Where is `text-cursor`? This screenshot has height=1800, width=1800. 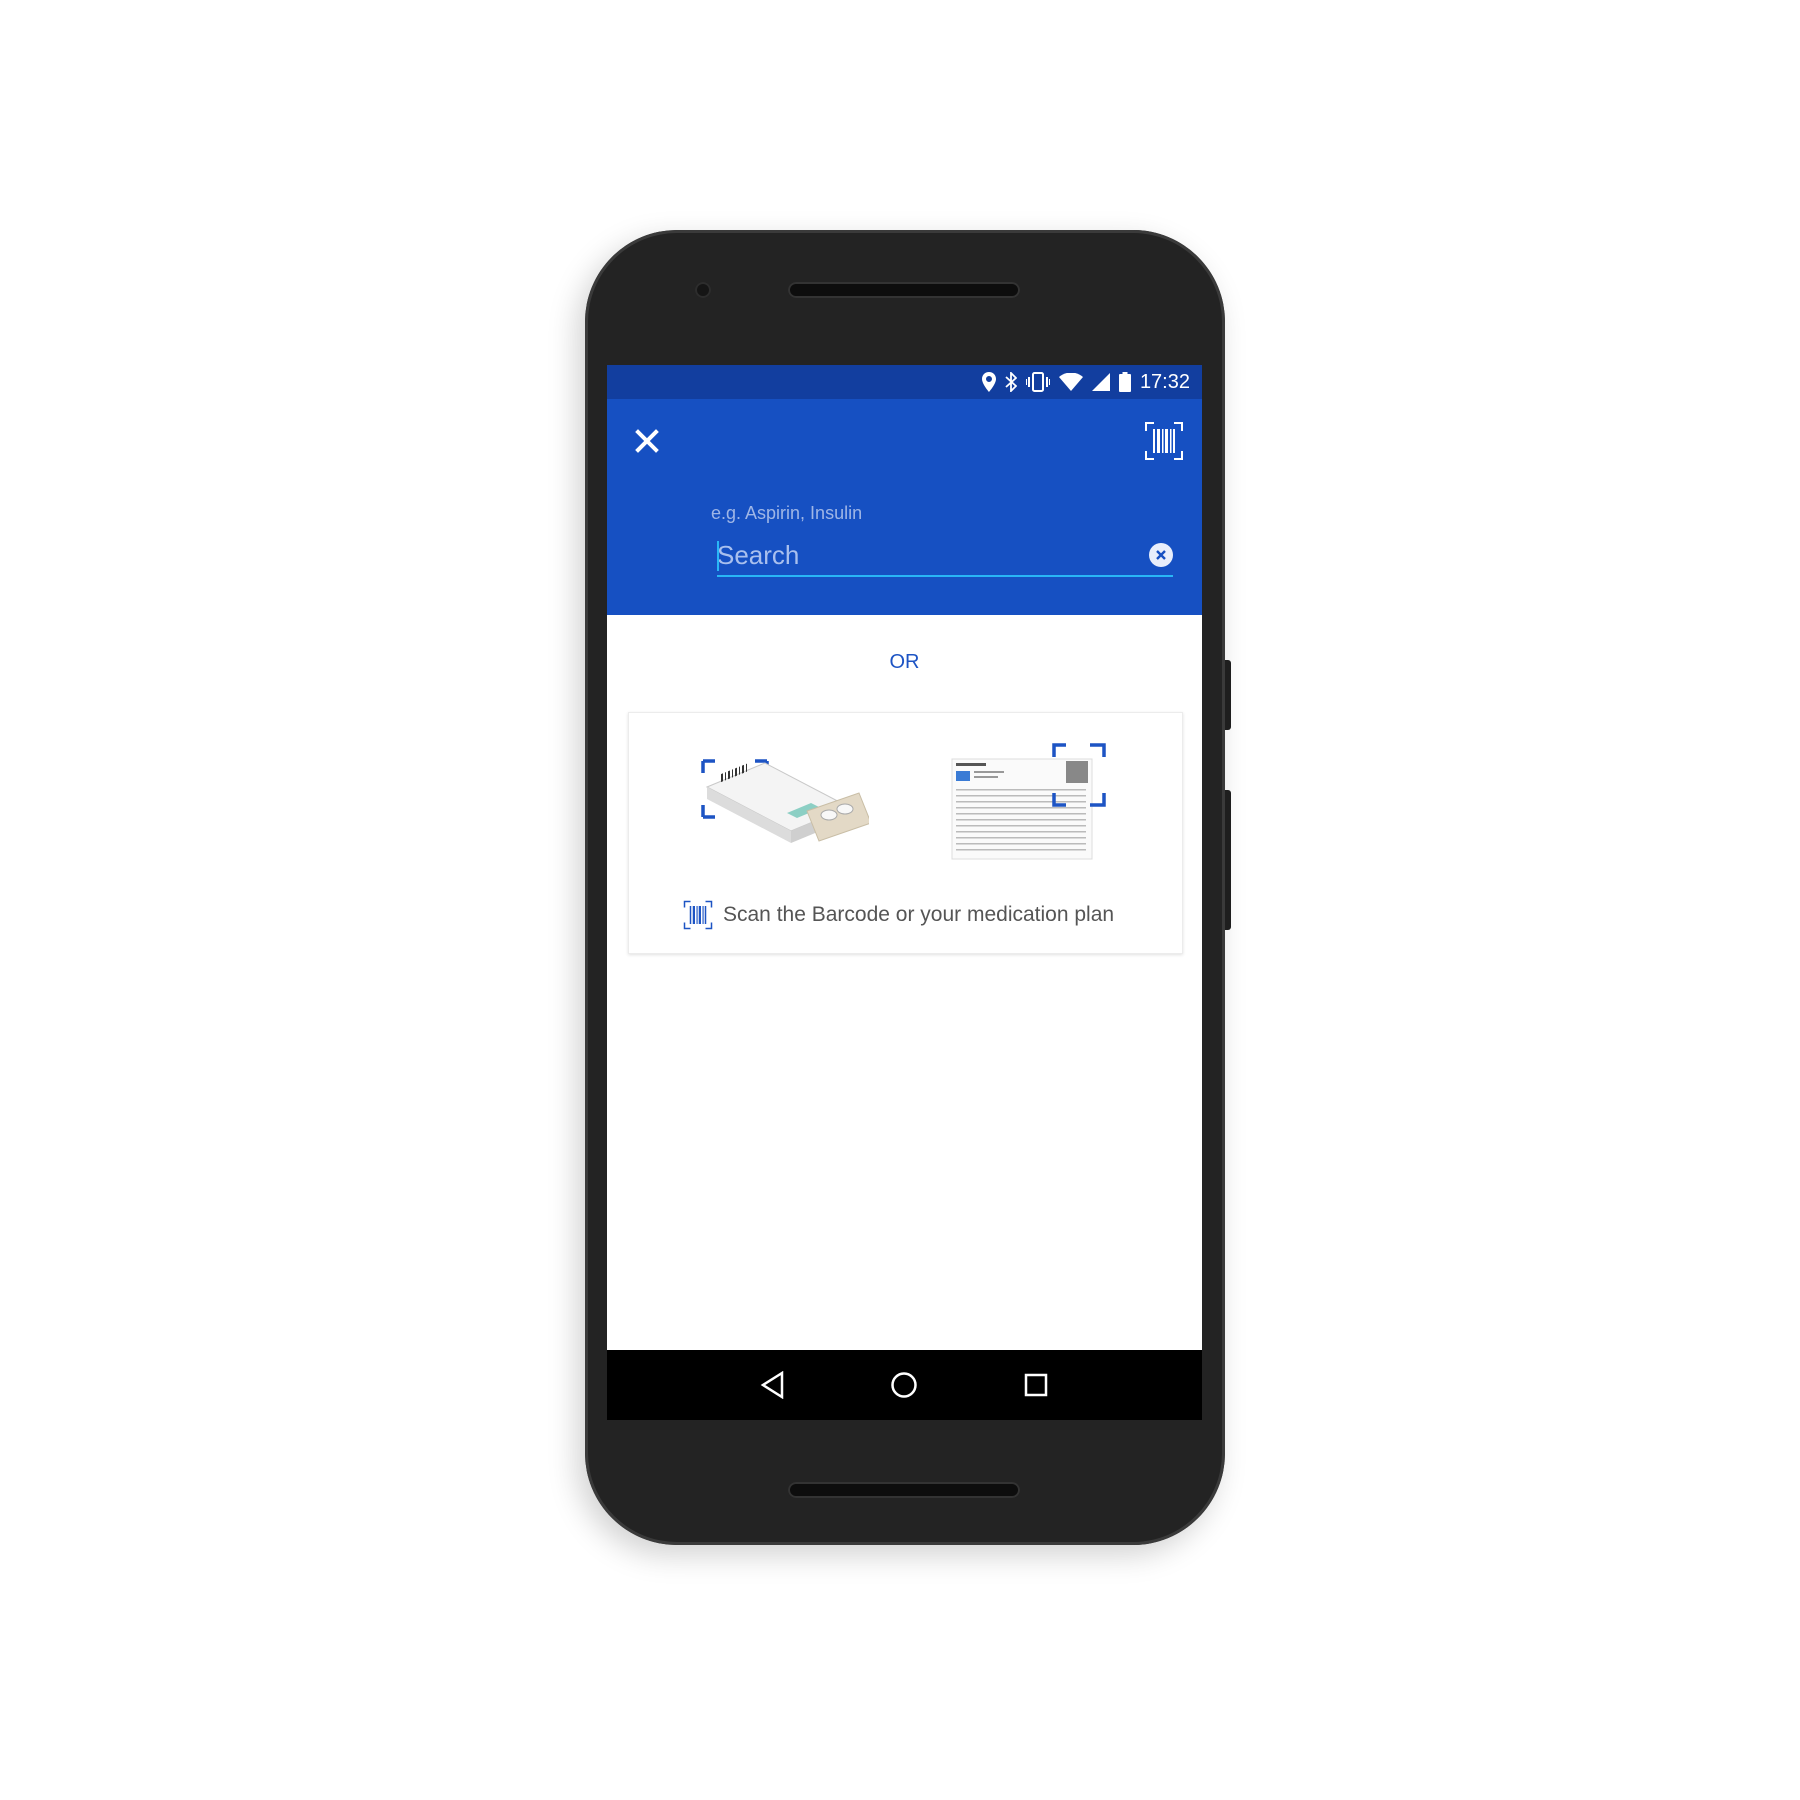 text-cursor is located at coordinates (718, 556).